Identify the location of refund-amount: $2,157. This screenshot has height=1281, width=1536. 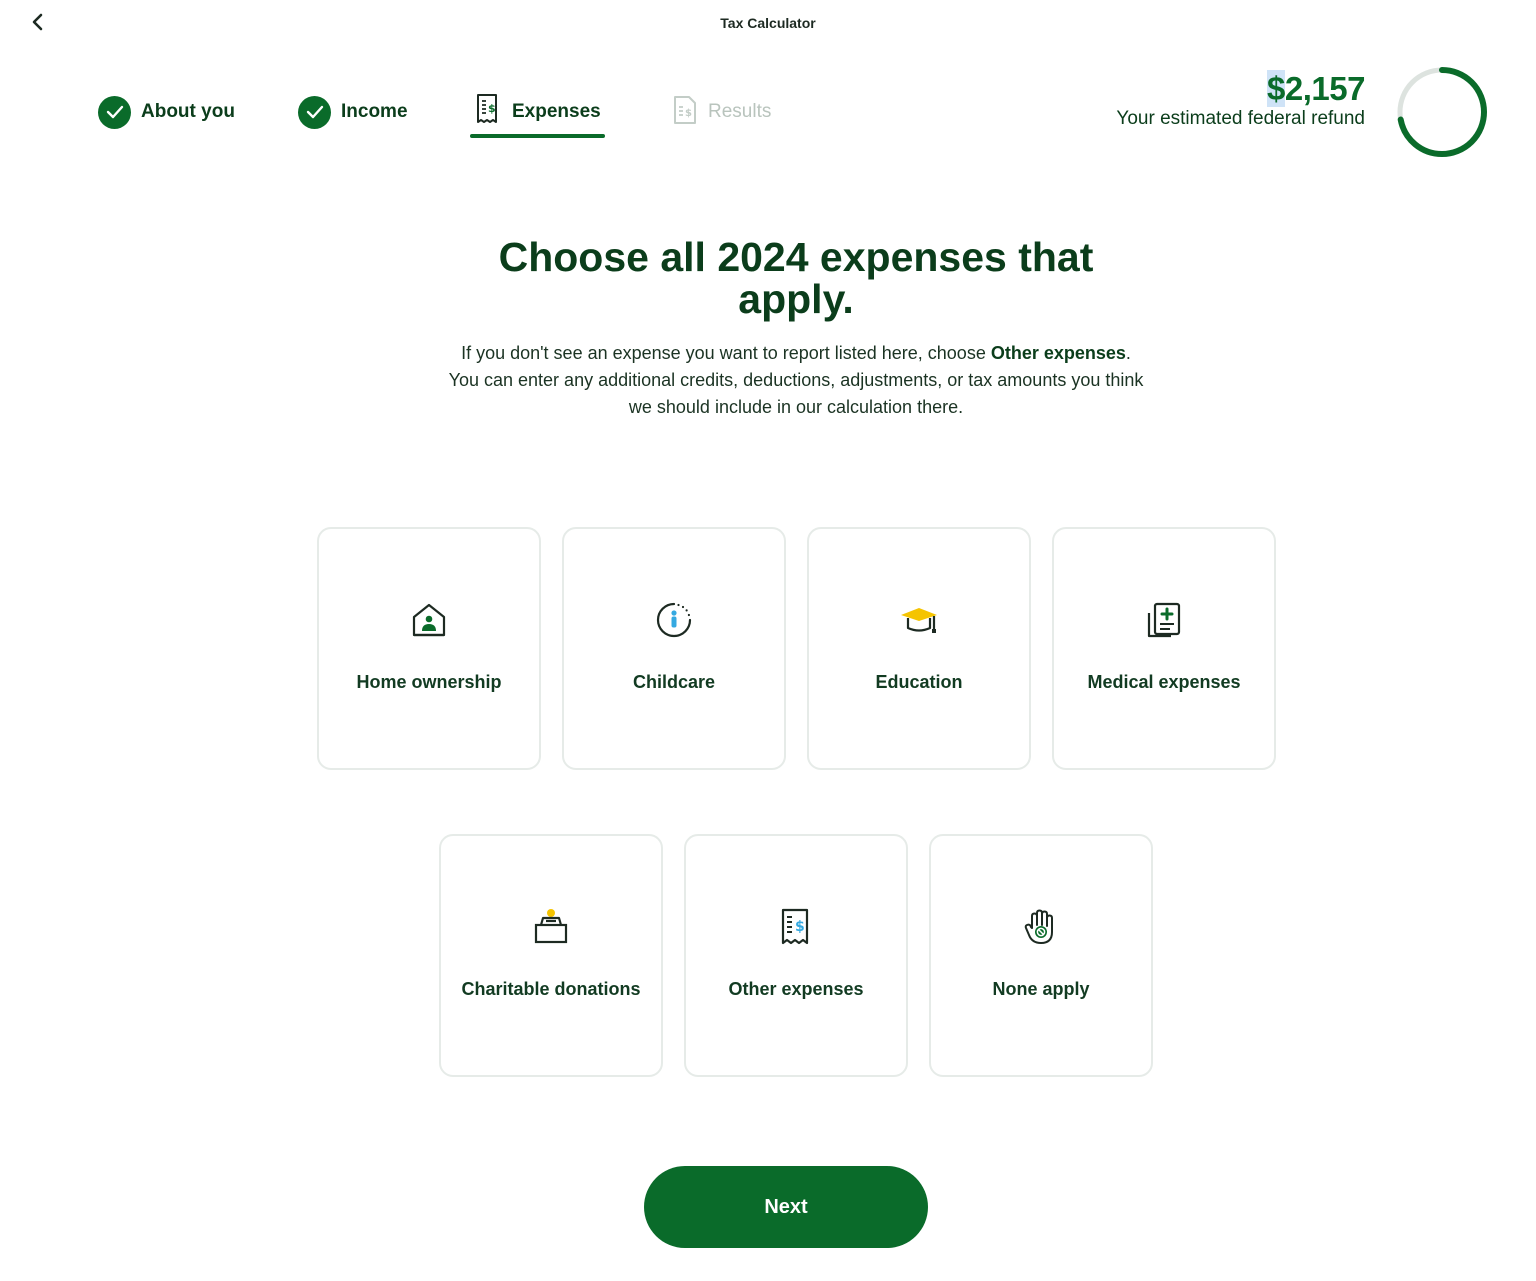
(1316, 89).